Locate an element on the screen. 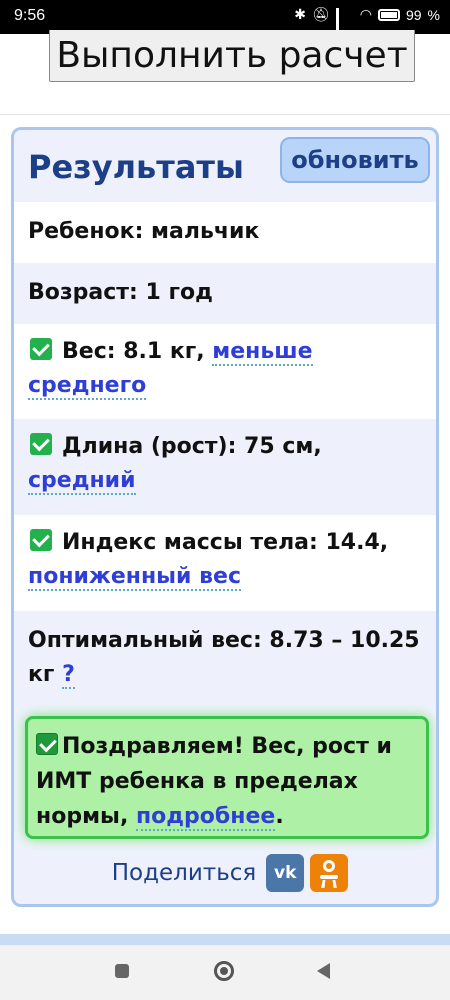 This screenshot has width=450, height=1000. odnoklassniki-icon is located at coordinates (329, 873).